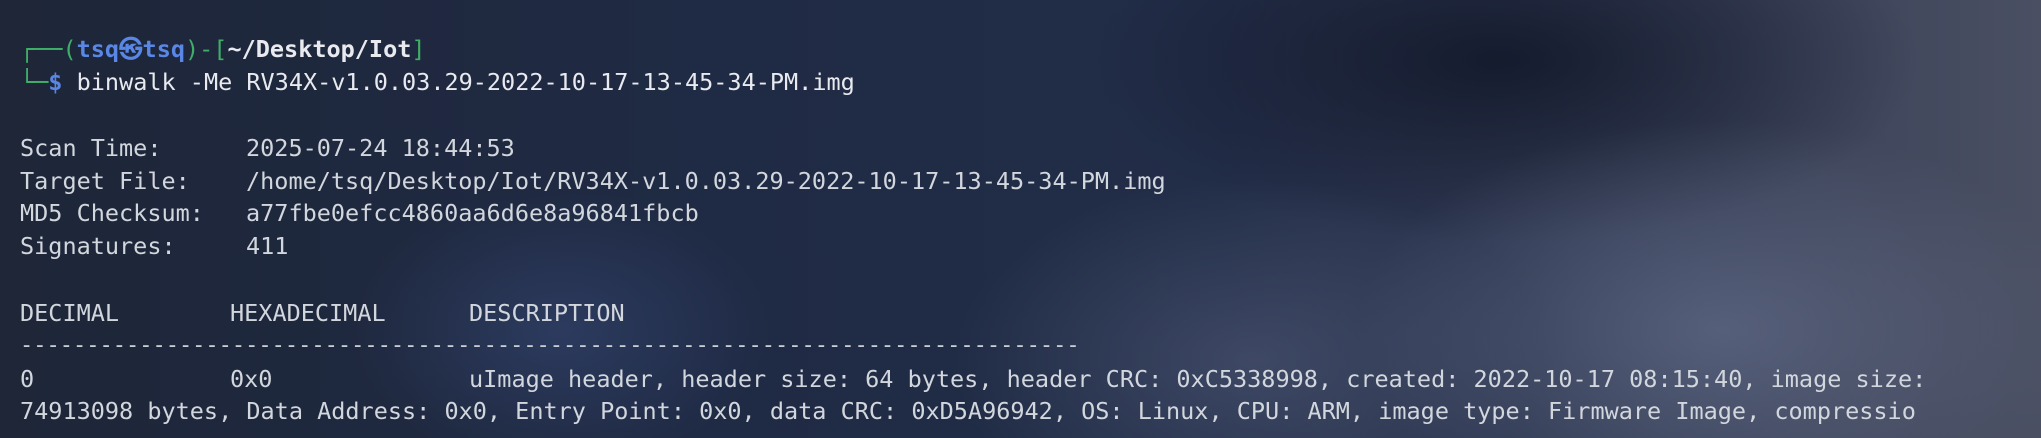 The width and height of the screenshot is (2041, 438). Describe the element at coordinates (267, 246) in the screenshot. I see `signatures-value: 411` at that location.